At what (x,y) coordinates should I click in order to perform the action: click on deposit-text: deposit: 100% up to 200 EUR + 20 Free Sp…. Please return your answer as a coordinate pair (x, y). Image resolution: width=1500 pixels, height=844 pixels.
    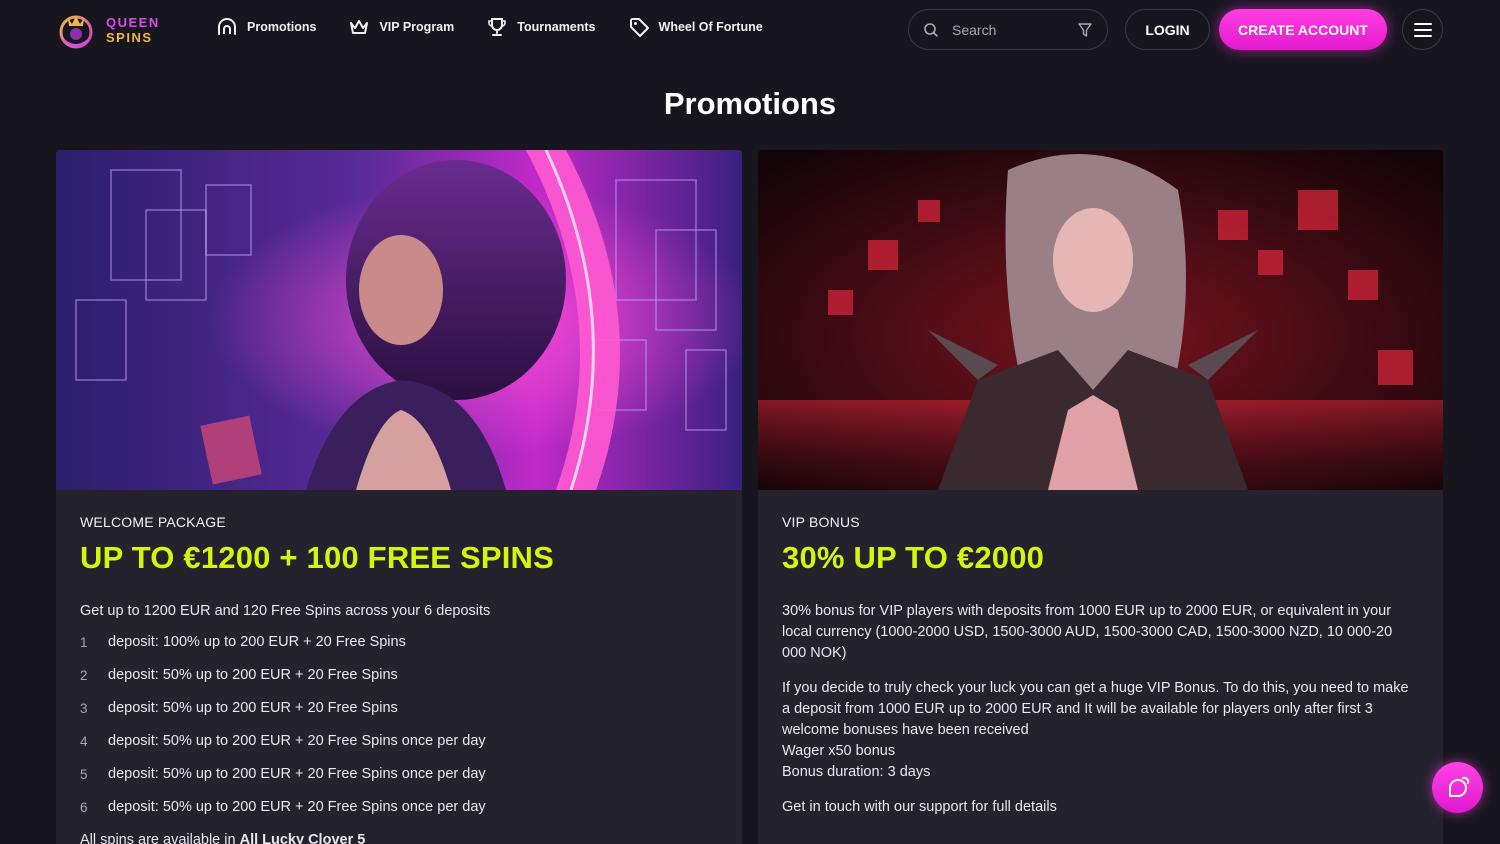
    Looking at the image, I should click on (257, 642).